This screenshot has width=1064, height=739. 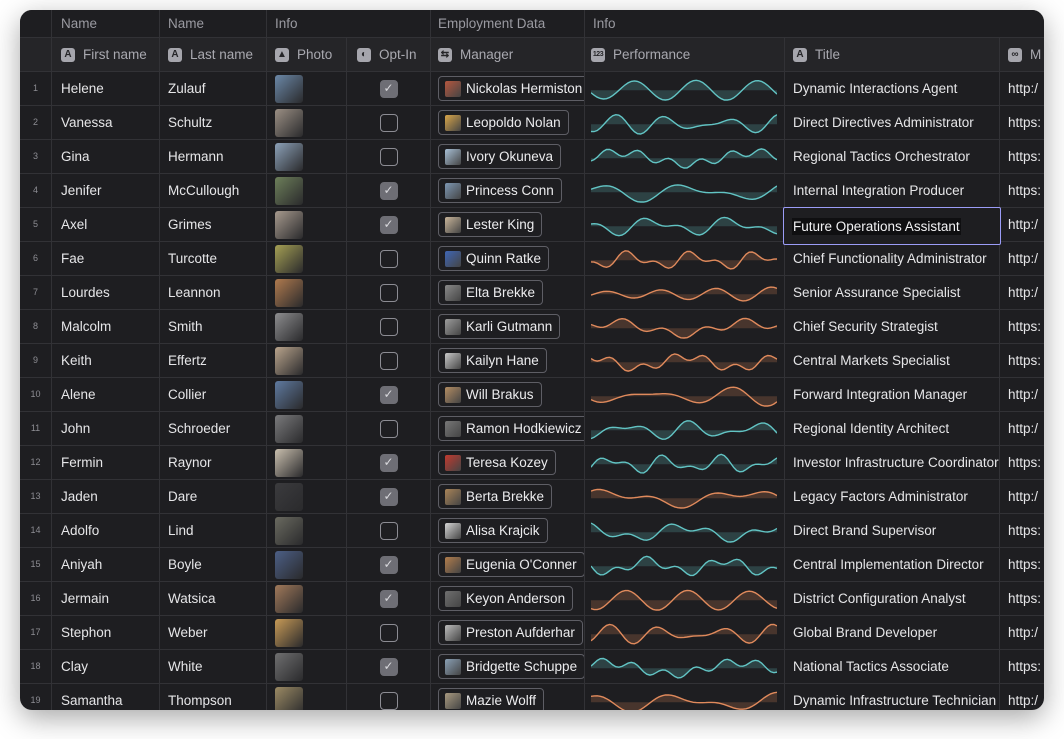 What do you see at coordinates (892, 293) in the screenshot?
I see `title-cell: Senior Assurance Specialist` at bounding box center [892, 293].